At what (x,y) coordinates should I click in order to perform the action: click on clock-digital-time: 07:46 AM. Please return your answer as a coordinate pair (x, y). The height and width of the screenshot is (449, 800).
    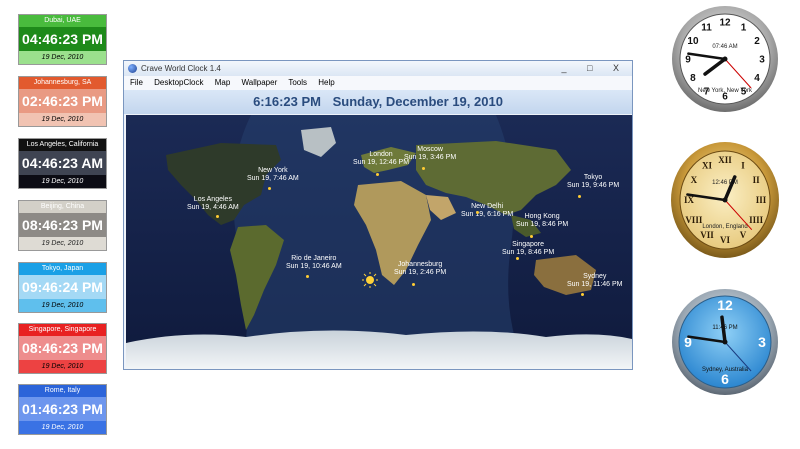
    Looking at the image, I should click on (724, 47).